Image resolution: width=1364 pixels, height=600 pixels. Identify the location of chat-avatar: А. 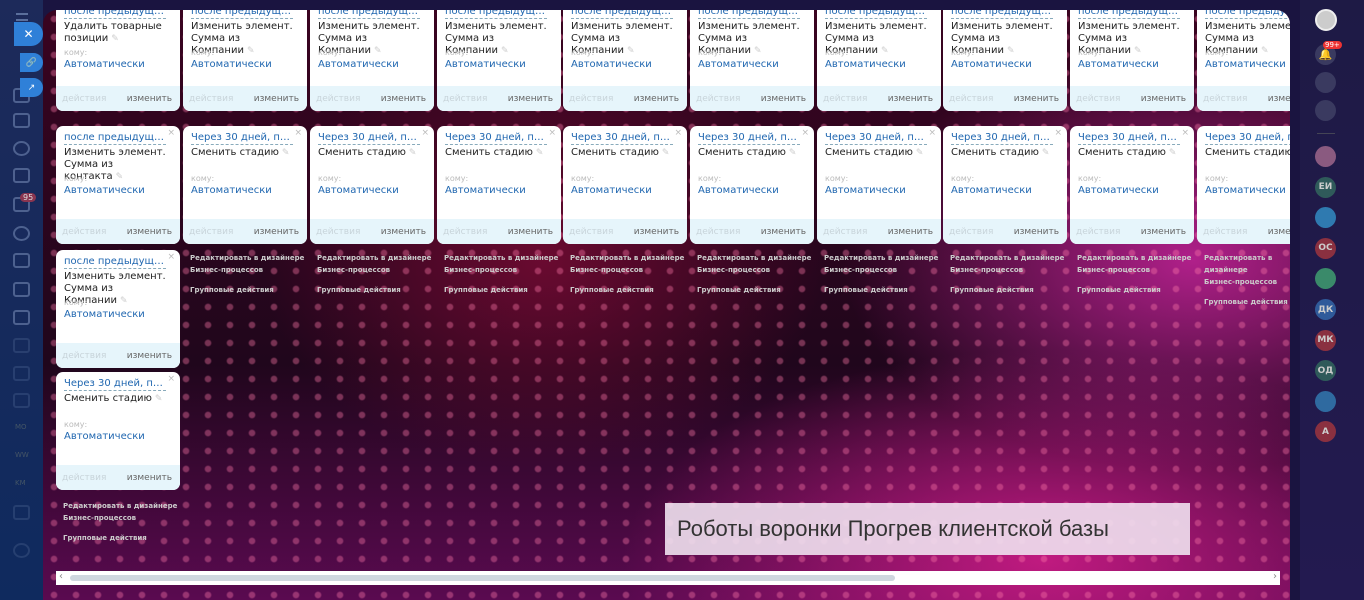
(1325, 432).